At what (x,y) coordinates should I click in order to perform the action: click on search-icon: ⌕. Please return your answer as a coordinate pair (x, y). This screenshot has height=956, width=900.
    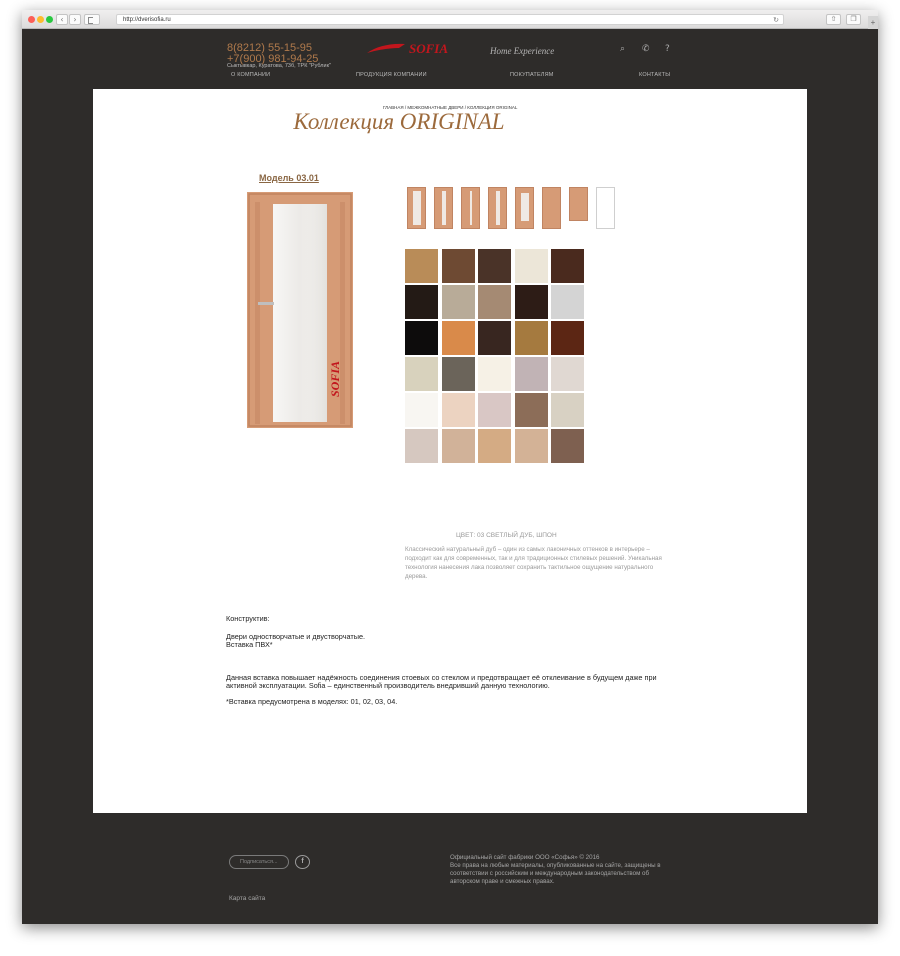
    Looking at the image, I should click on (622, 49).